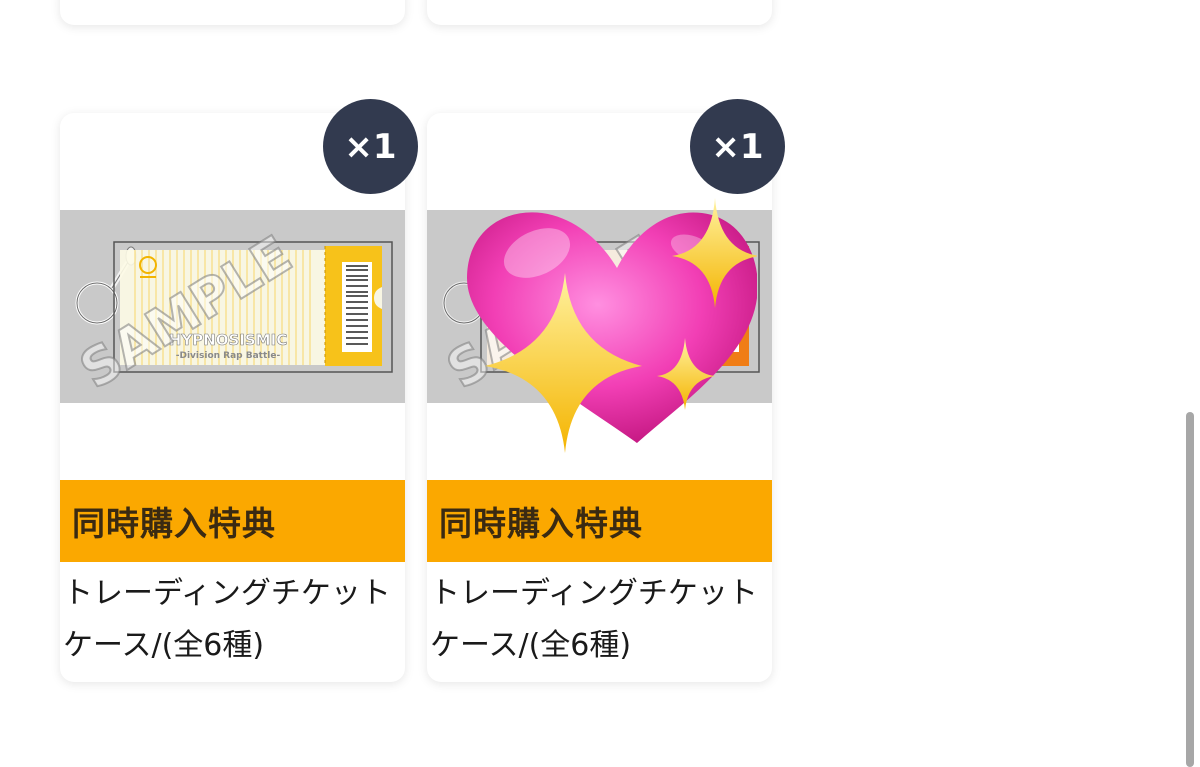 This screenshot has width=1200, height=767. Describe the element at coordinates (1190, 589) in the screenshot. I see `scrollbar-thumb` at that location.